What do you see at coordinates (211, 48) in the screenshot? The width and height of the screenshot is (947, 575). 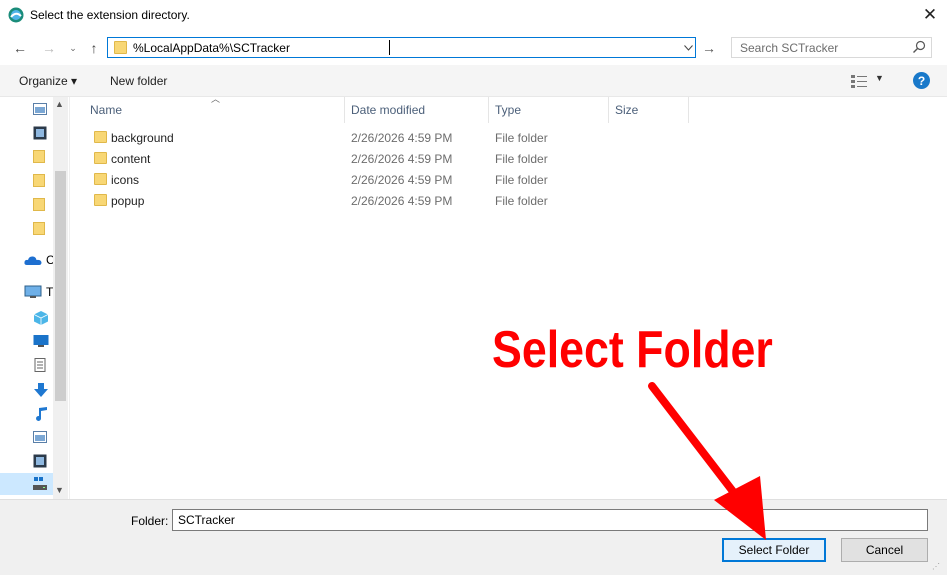 I see `address-text: %LocalAppData%\SCTracker` at bounding box center [211, 48].